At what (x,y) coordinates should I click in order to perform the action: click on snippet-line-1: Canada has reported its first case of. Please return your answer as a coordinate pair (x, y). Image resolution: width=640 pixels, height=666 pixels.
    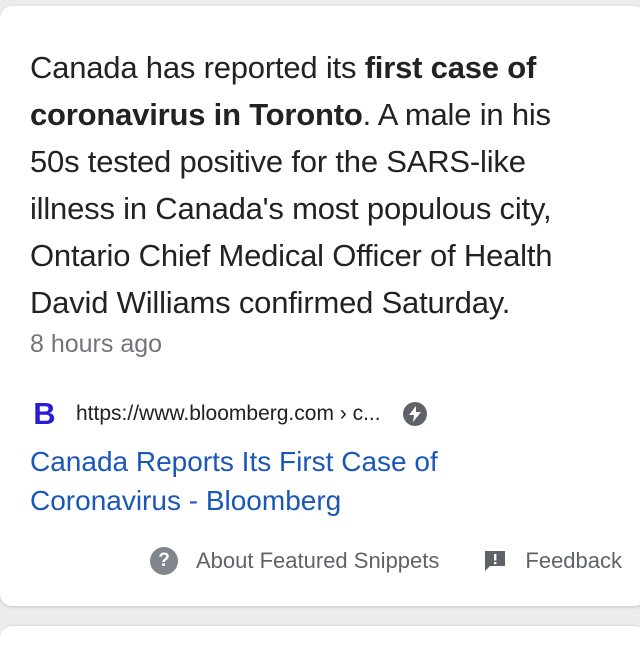
    Looking at the image, I should click on (335, 67).